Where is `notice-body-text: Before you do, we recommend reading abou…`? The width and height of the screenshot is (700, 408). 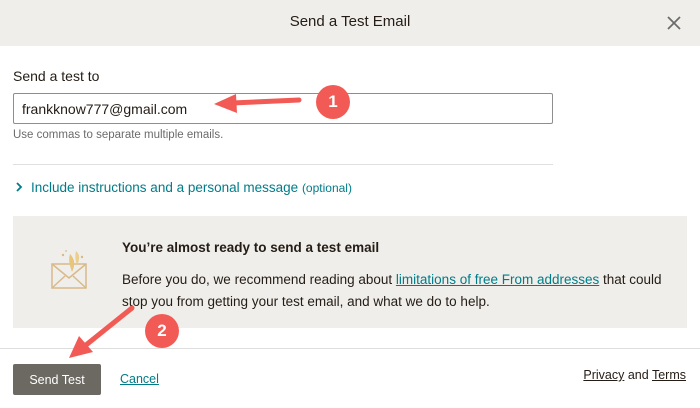 notice-body-text: Before you do, we recommend reading abou… is located at coordinates (259, 279).